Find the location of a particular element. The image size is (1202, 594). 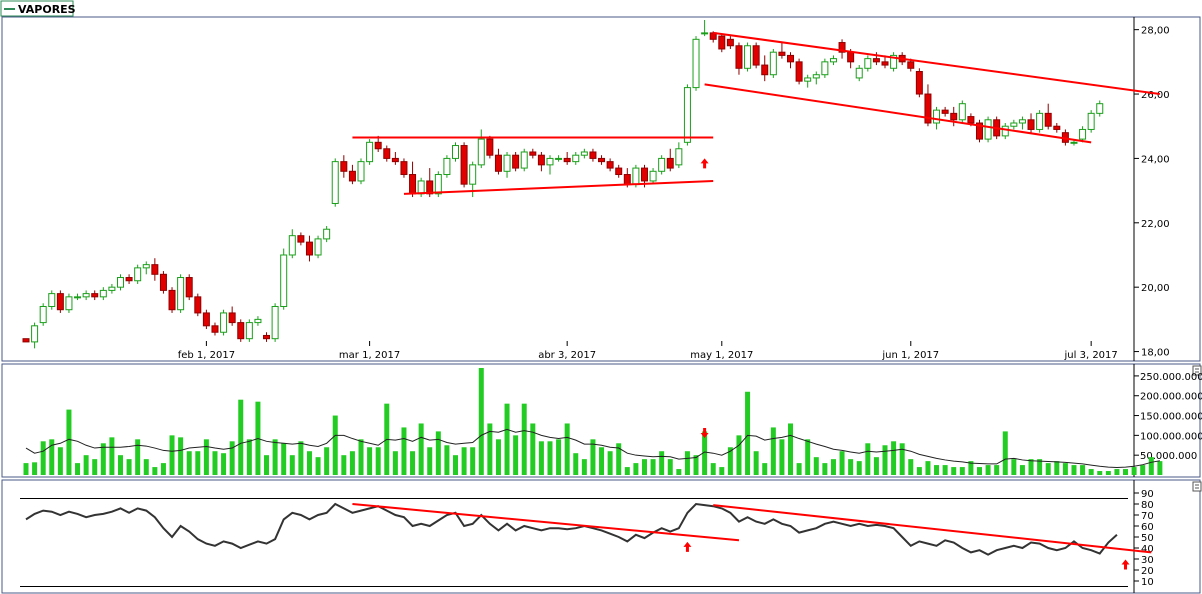

volume-axis-tick-label: 250.000.000 is located at coordinates (1171, 377).